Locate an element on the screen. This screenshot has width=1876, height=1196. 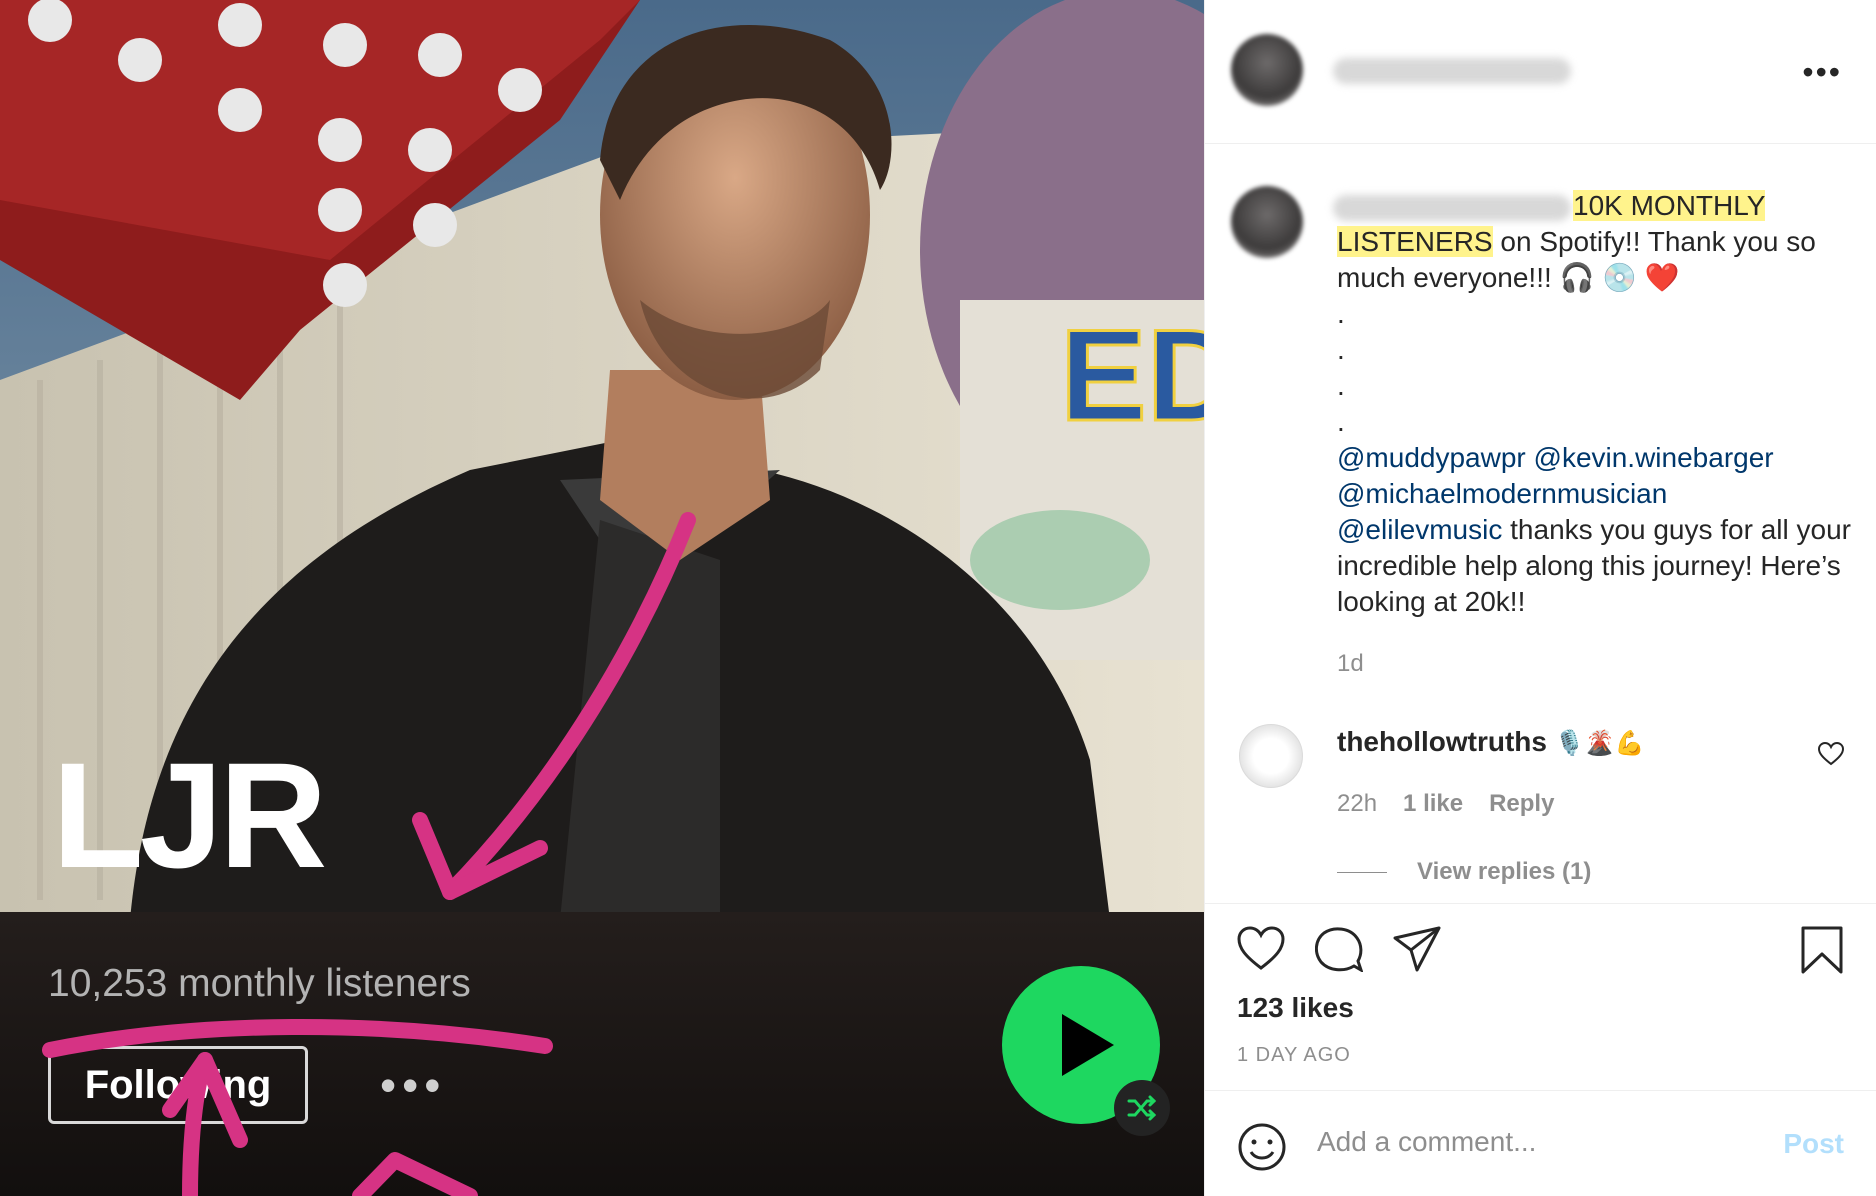
caption-avatar is located at coordinates (1267, 222).